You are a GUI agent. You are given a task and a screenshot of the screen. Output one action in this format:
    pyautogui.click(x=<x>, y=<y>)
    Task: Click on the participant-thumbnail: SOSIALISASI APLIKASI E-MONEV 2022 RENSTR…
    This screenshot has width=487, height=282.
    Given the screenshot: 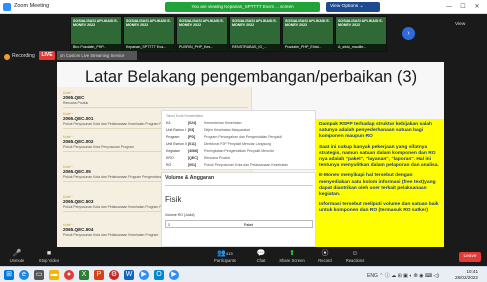 What is the action you would take?
    pyautogui.click(x=255, y=34)
    